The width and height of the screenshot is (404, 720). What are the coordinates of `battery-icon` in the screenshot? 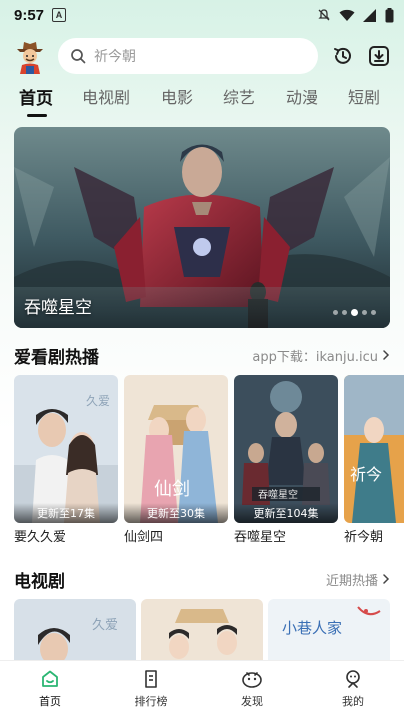 It's located at (389, 14).